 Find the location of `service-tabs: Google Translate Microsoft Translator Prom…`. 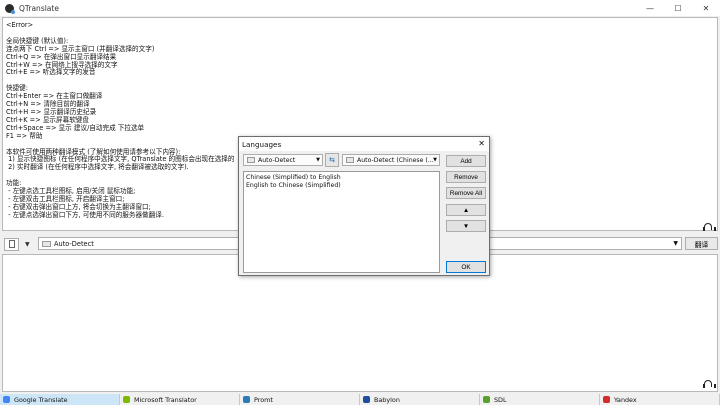

service-tabs: Google Translate Microsoft Translator Prom… is located at coordinates (360, 399).